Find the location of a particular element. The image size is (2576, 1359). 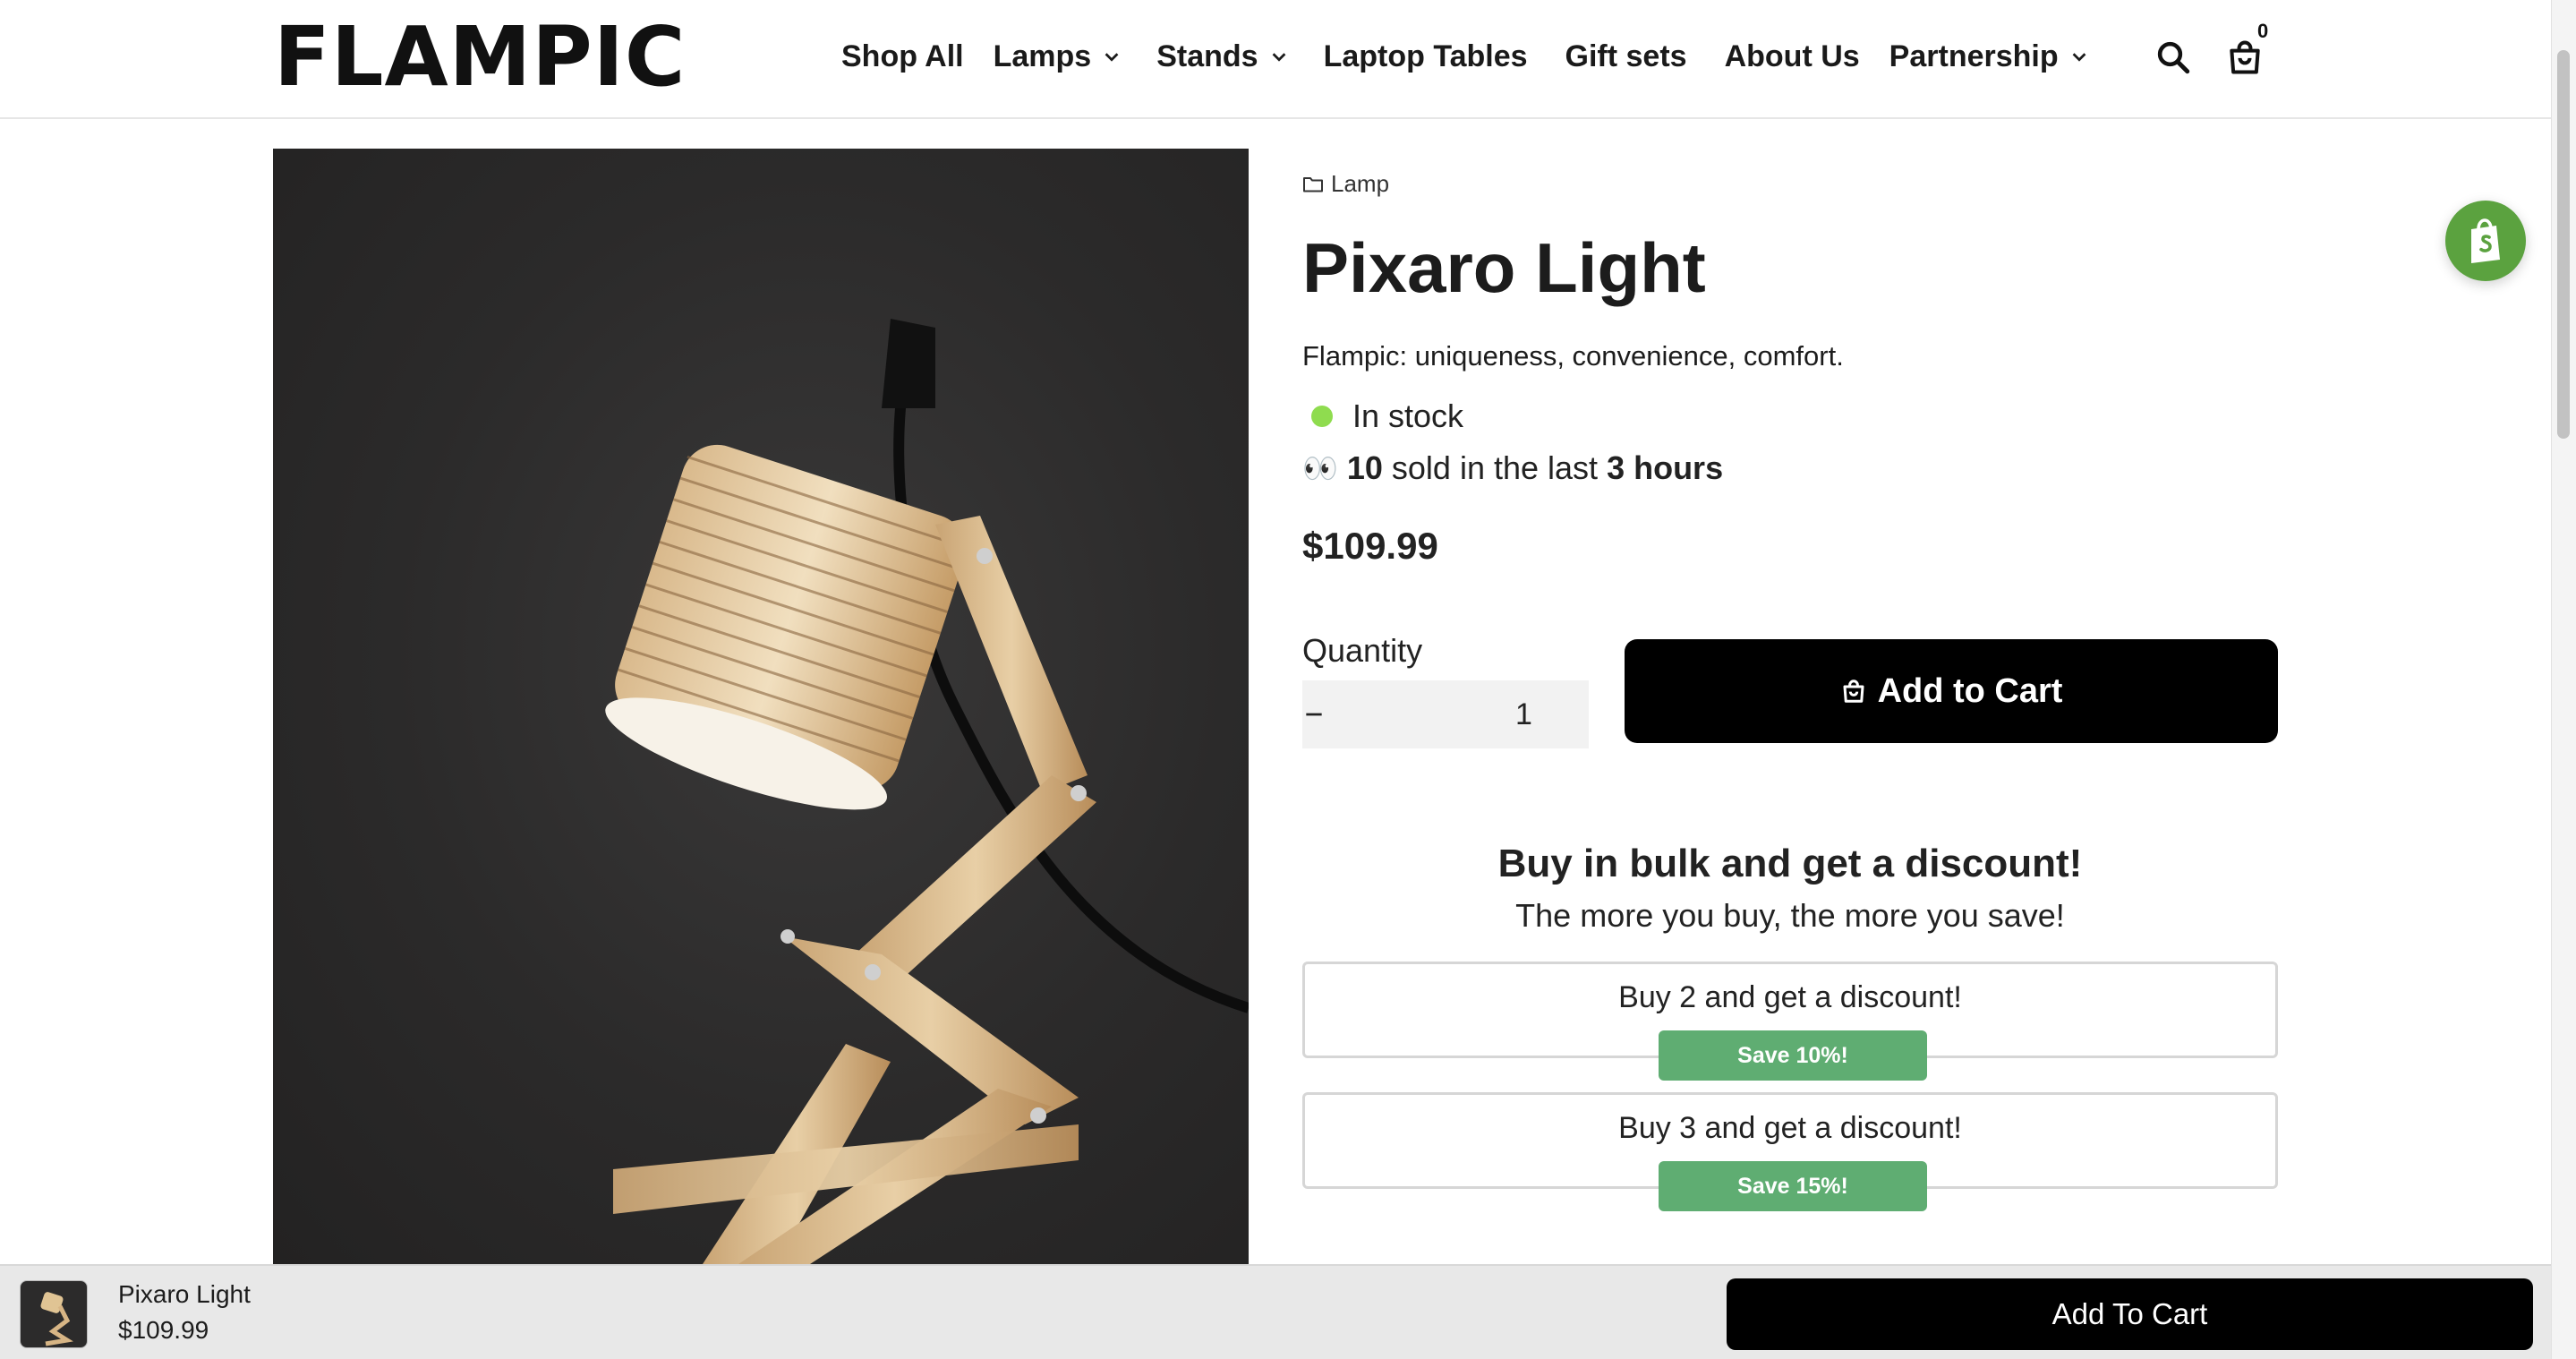

product-price: $109.99 is located at coordinates (1370, 546).